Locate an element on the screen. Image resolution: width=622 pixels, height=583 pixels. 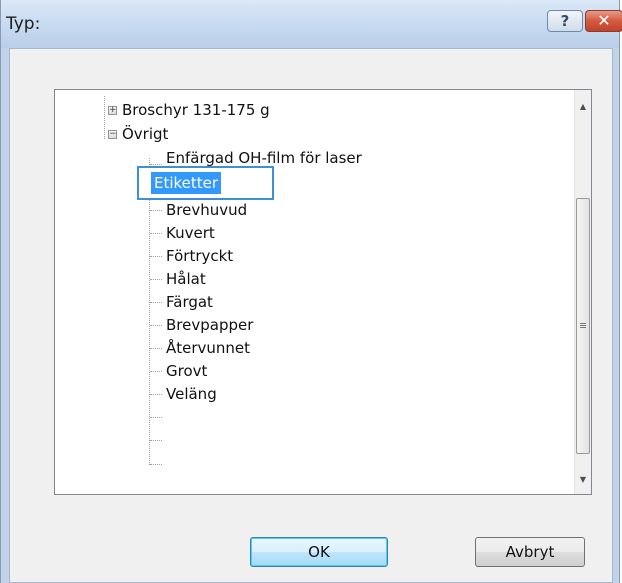
tree-item-etiketter-selected: Etiketter is located at coordinates (205, 183).